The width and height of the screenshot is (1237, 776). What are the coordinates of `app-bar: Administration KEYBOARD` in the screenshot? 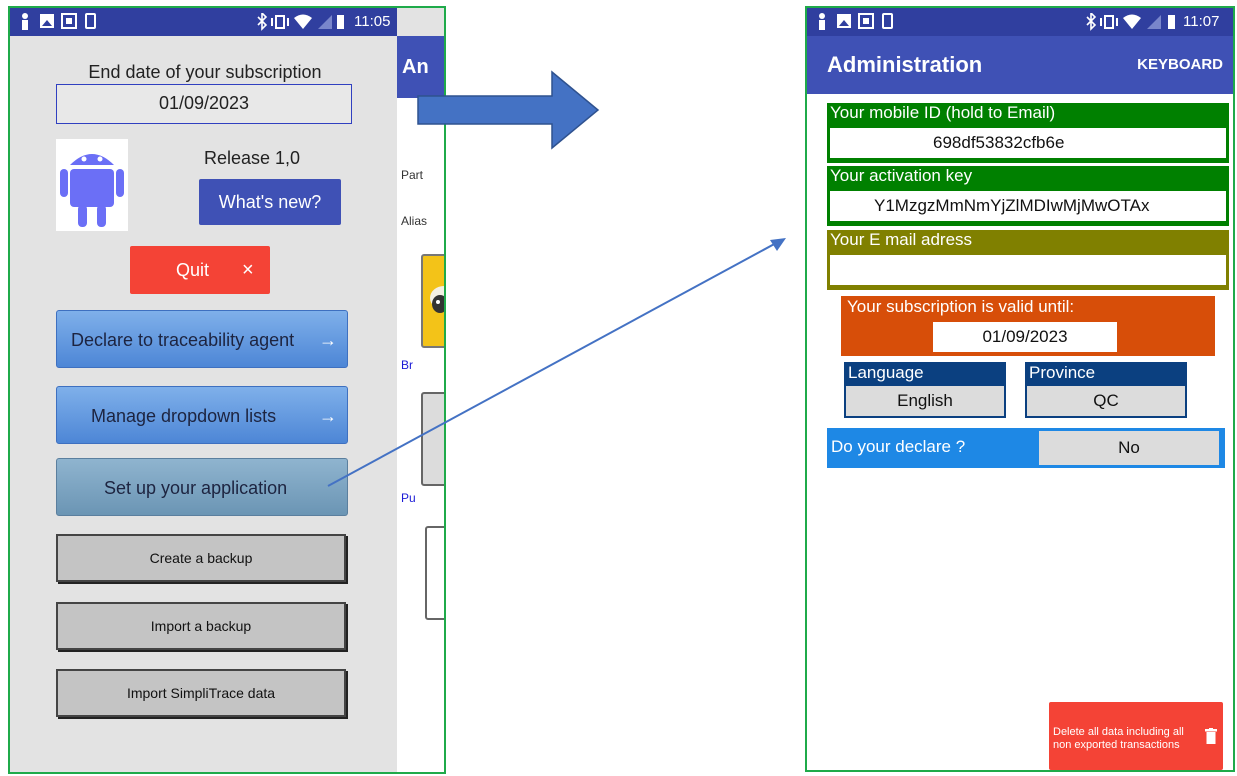 It's located at (1020, 65).